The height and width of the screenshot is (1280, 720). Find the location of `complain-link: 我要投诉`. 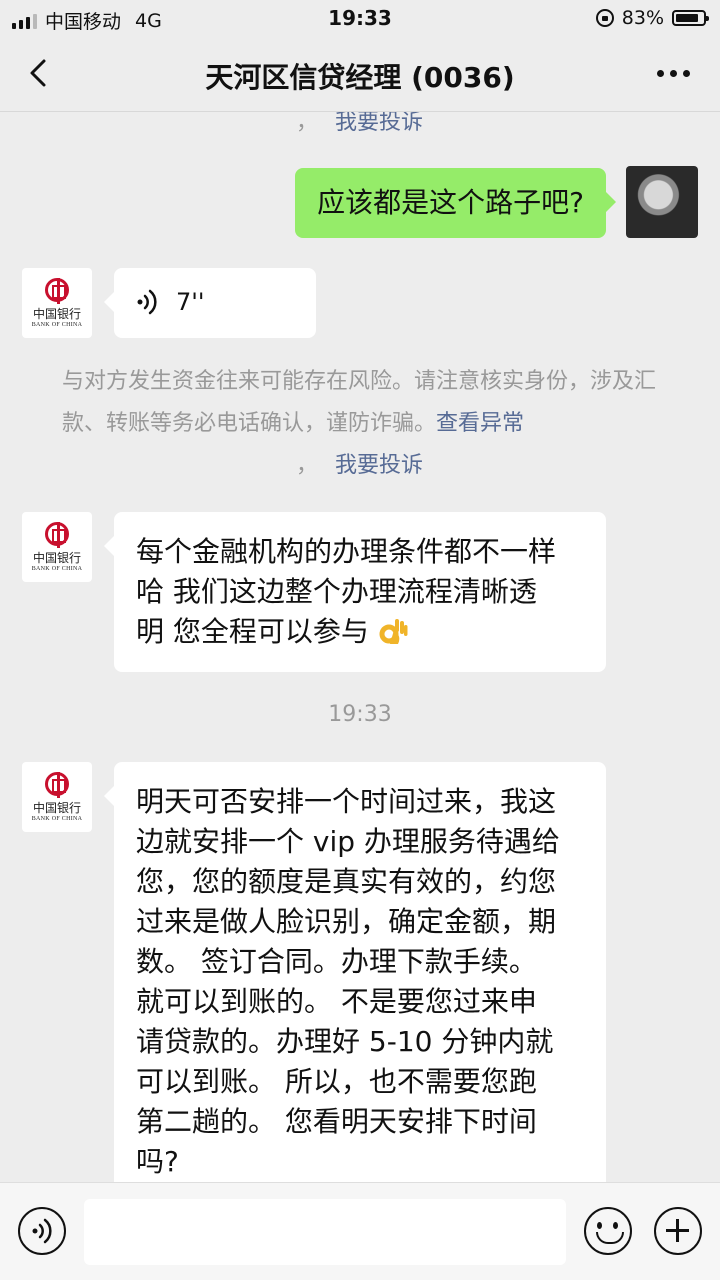

complain-link: 我要投诉 is located at coordinates (379, 465).